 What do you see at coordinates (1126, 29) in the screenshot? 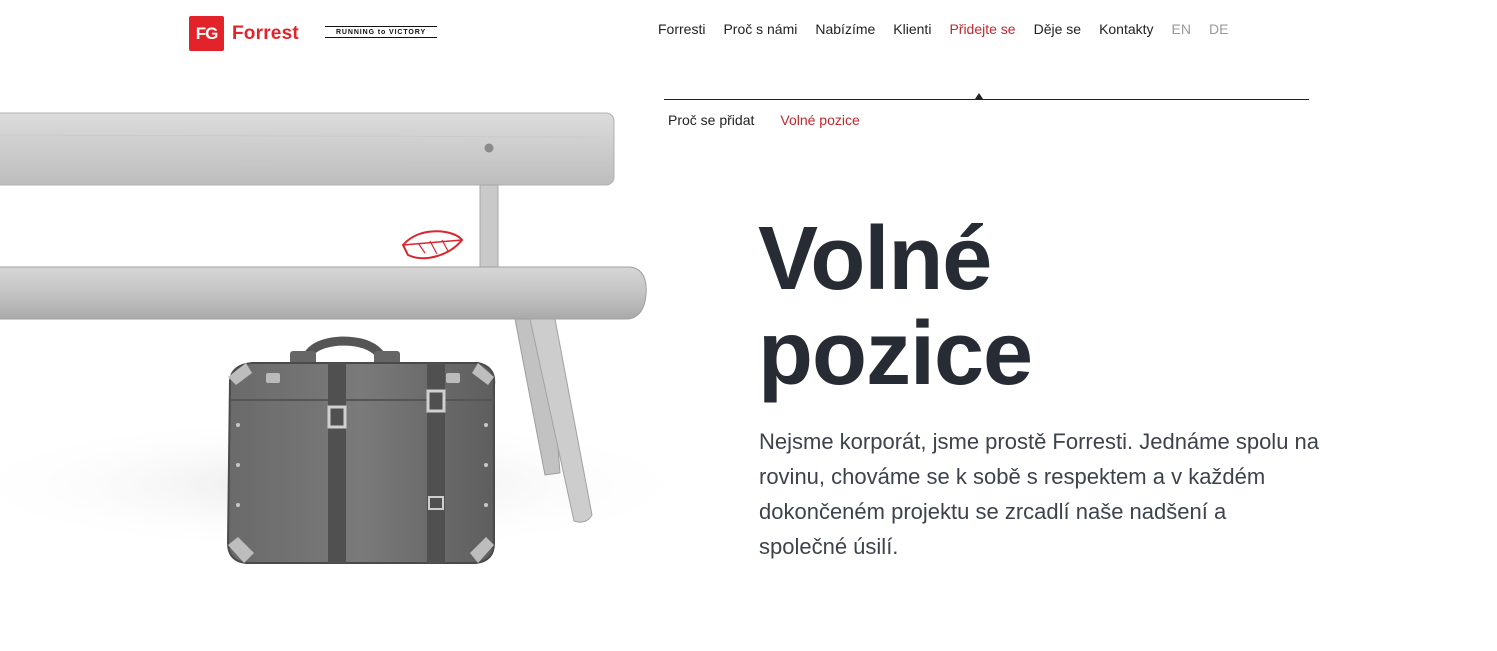
I see `nav-item-kontakty: Kontakty` at bounding box center [1126, 29].